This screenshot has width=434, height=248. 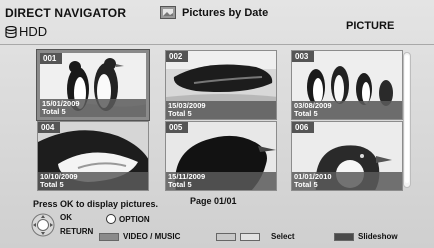 What do you see at coordinates (93, 108) in the screenshot?
I see `thumbnail-info: 15/01/2009 Total 5` at bounding box center [93, 108].